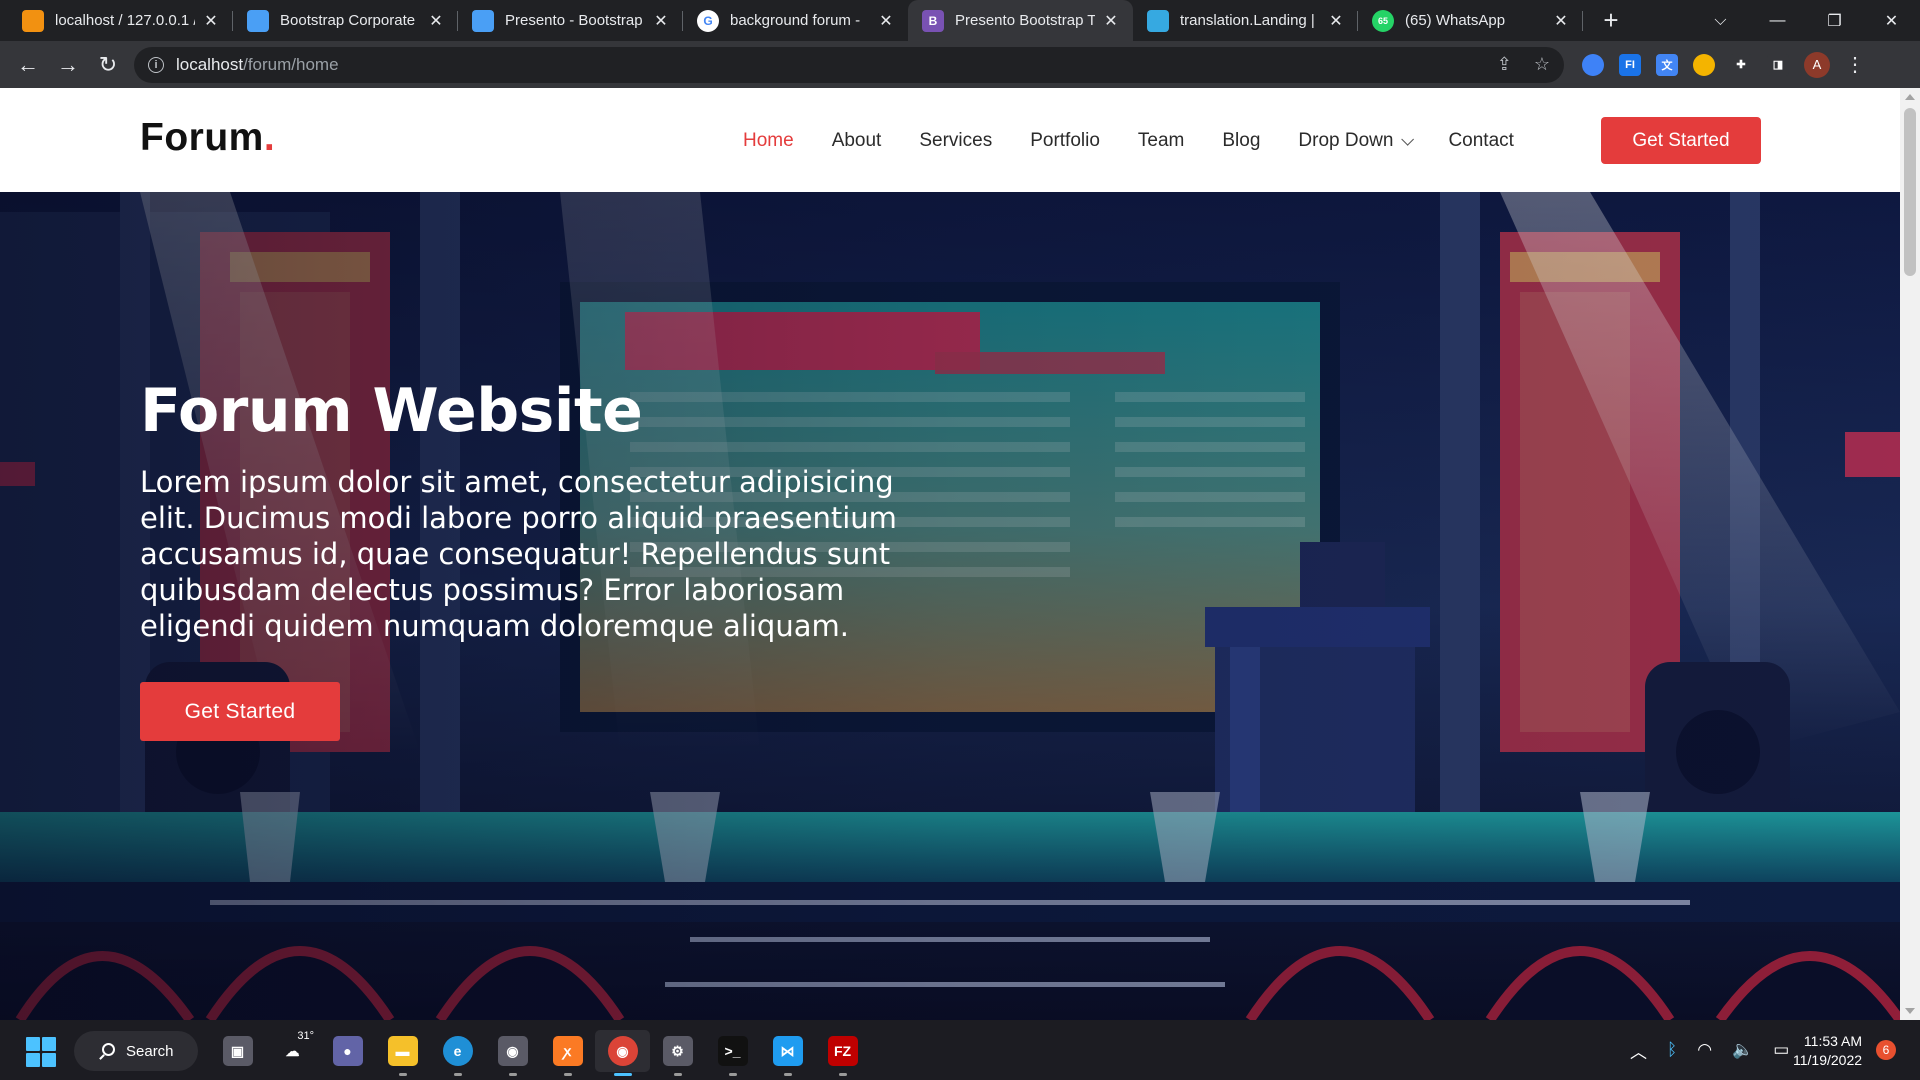 The width and height of the screenshot is (1920, 1080). Describe the element at coordinates (1356, 141) in the screenshot. I see `nav-drop-down: Drop Down` at that location.